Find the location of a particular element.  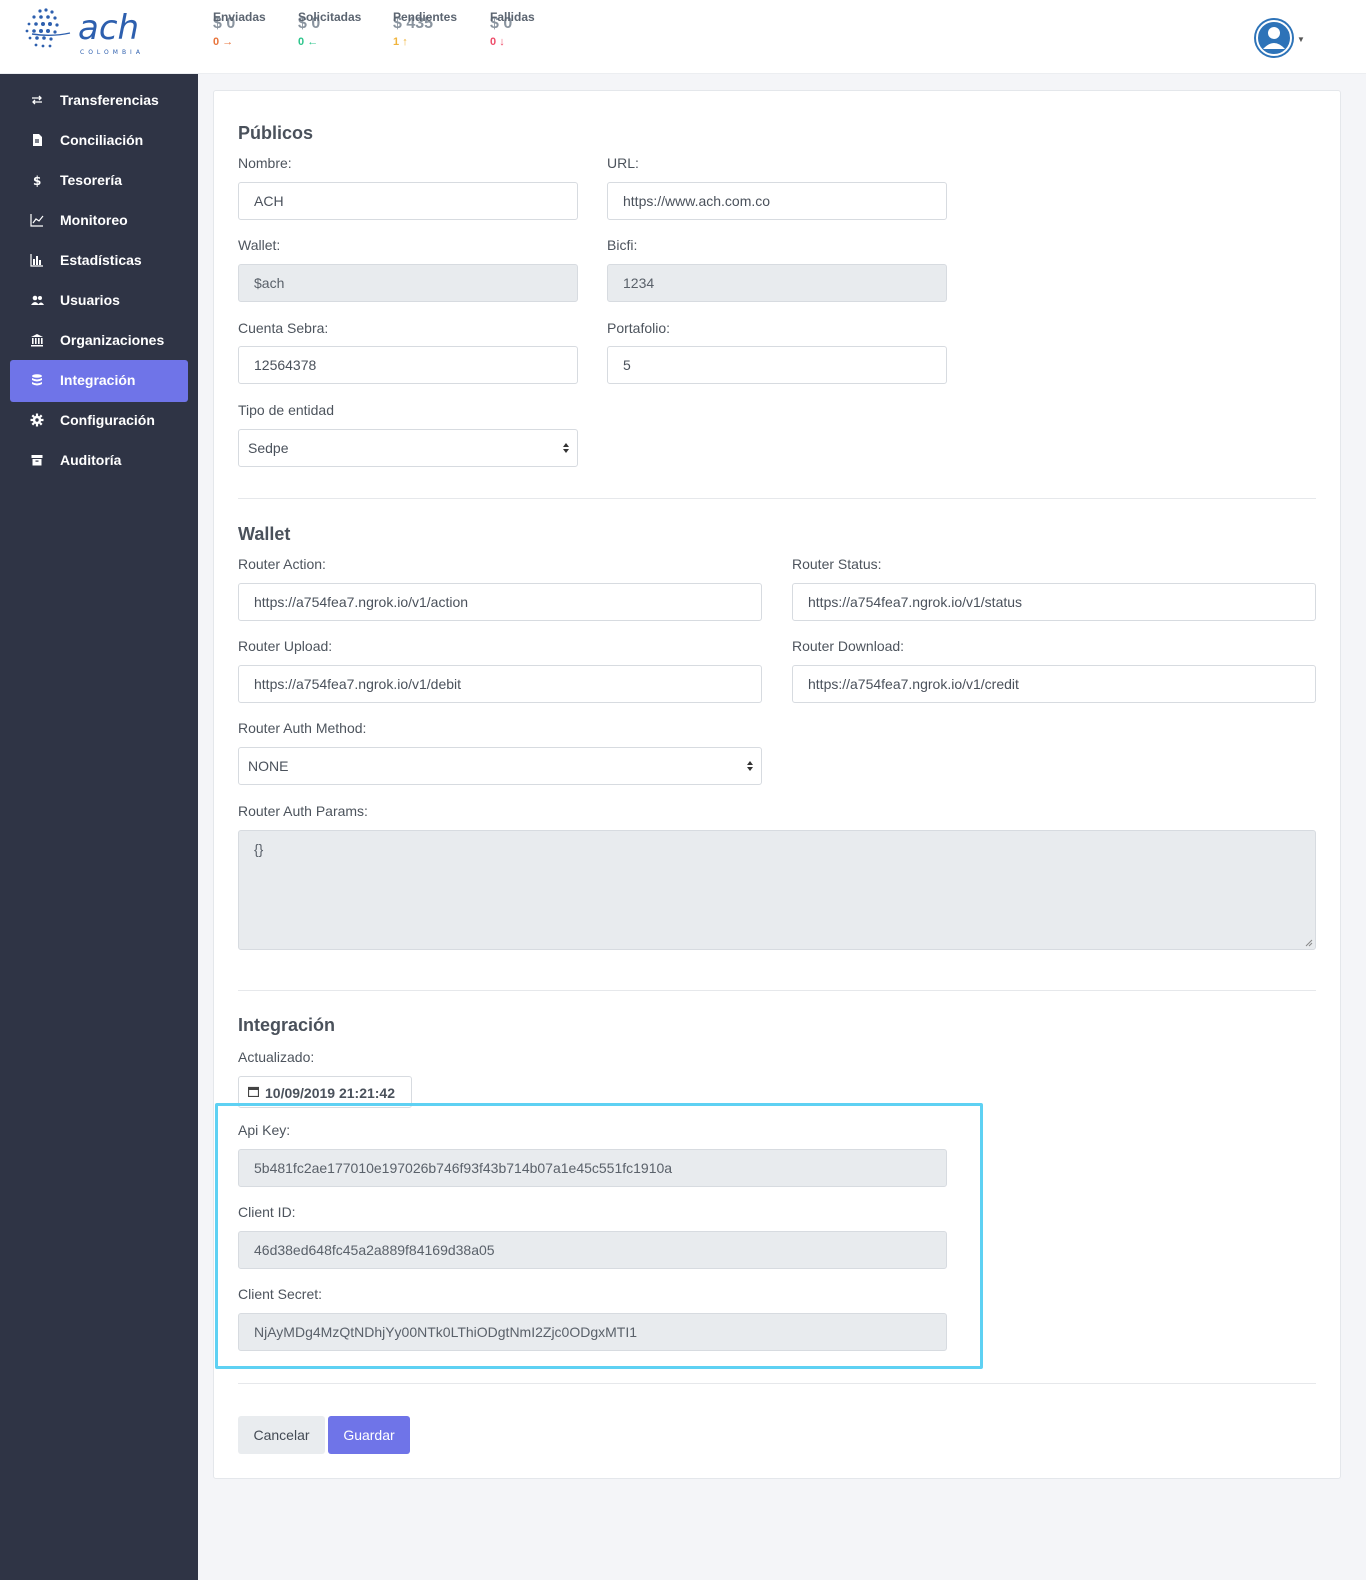

stat-label: Solicitadas is located at coordinates (330, 17).